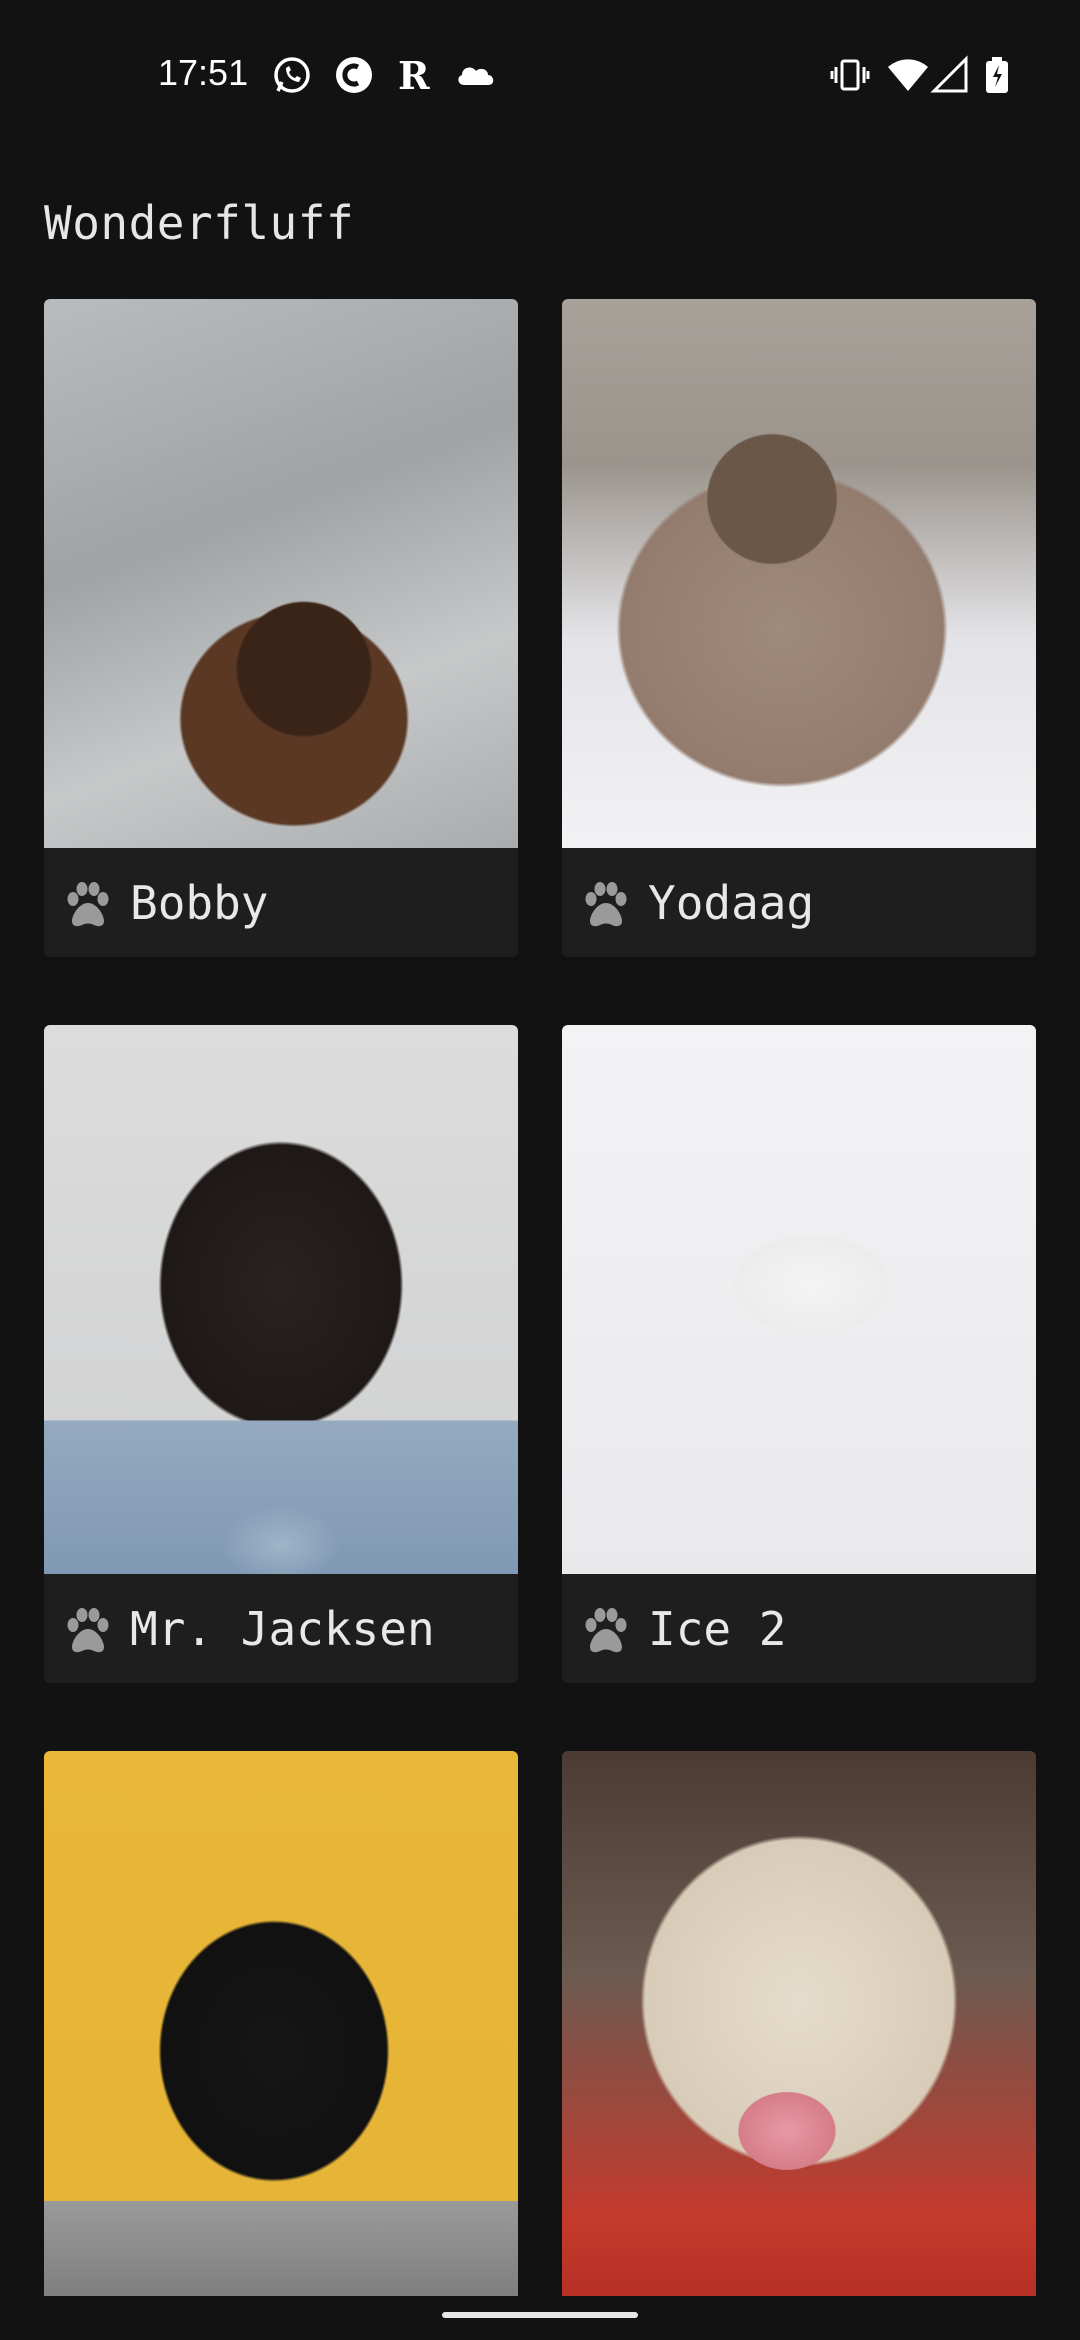 The image size is (1080, 2340). I want to click on r-letter-icon: R, so click(414, 75).